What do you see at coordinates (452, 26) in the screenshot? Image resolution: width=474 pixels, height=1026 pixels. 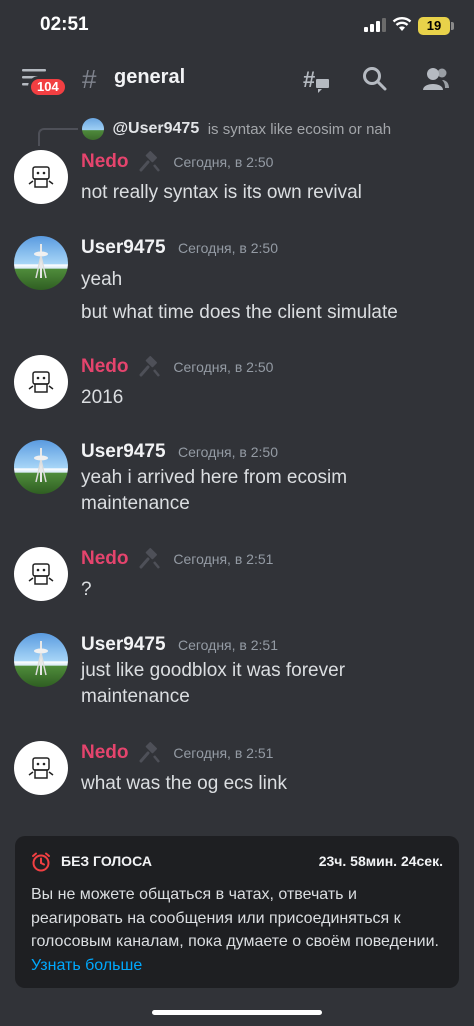 I see `battery-tip` at bounding box center [452, 26].